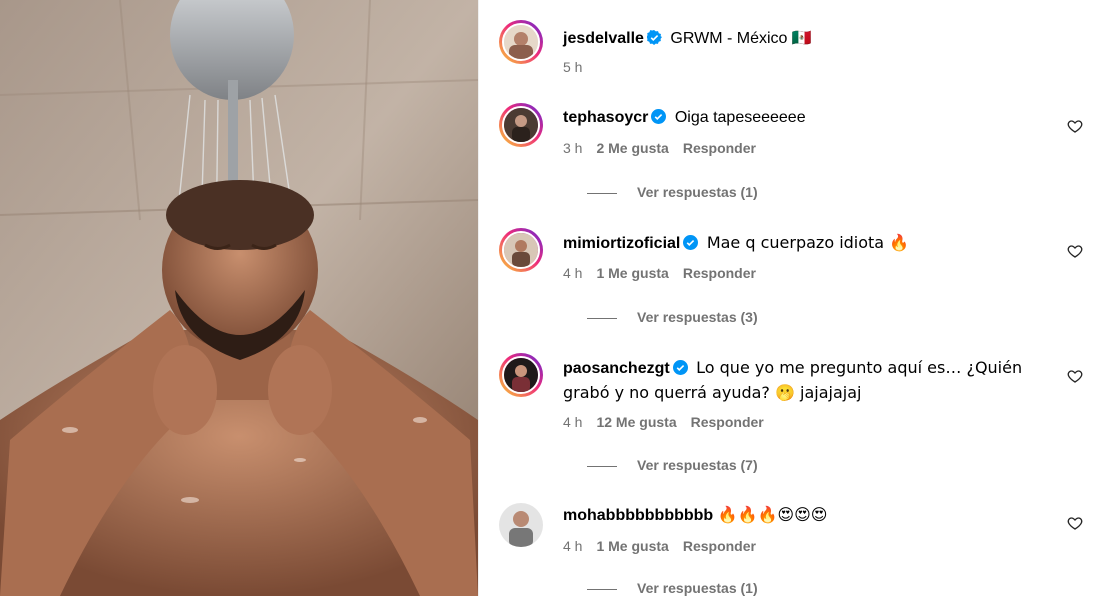  I want to click on comment-username: paosanchezgt, so click(616, 368).